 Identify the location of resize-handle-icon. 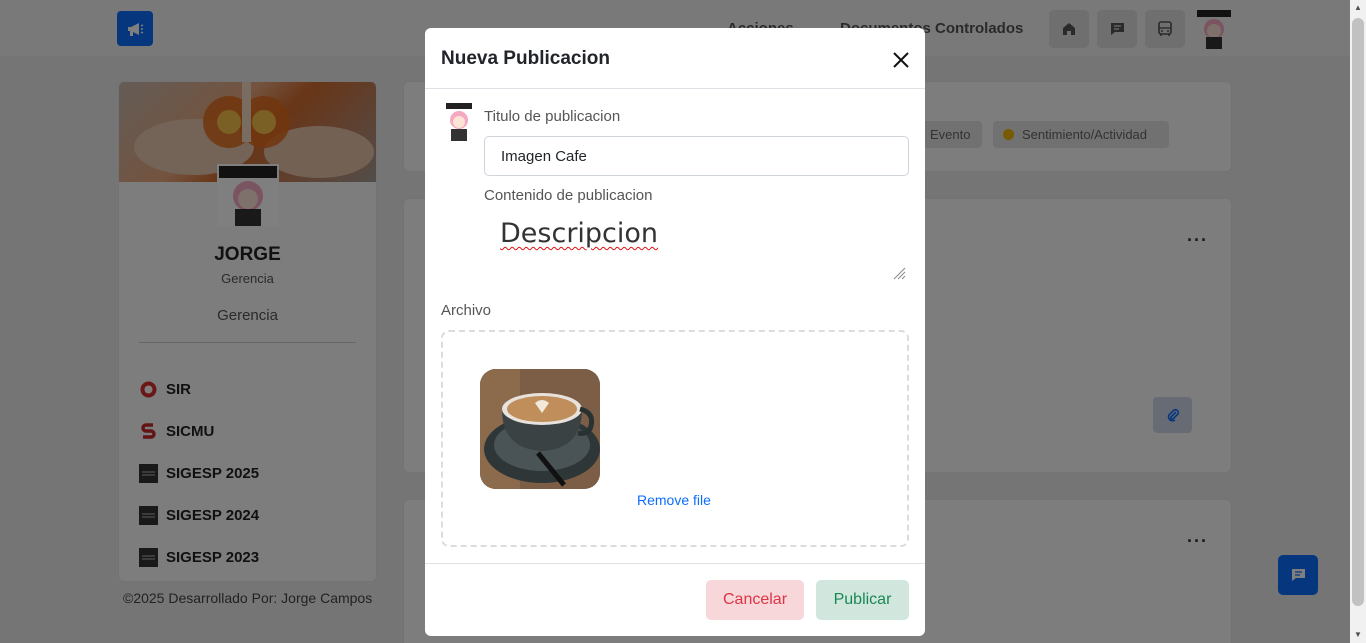
(899, 273).